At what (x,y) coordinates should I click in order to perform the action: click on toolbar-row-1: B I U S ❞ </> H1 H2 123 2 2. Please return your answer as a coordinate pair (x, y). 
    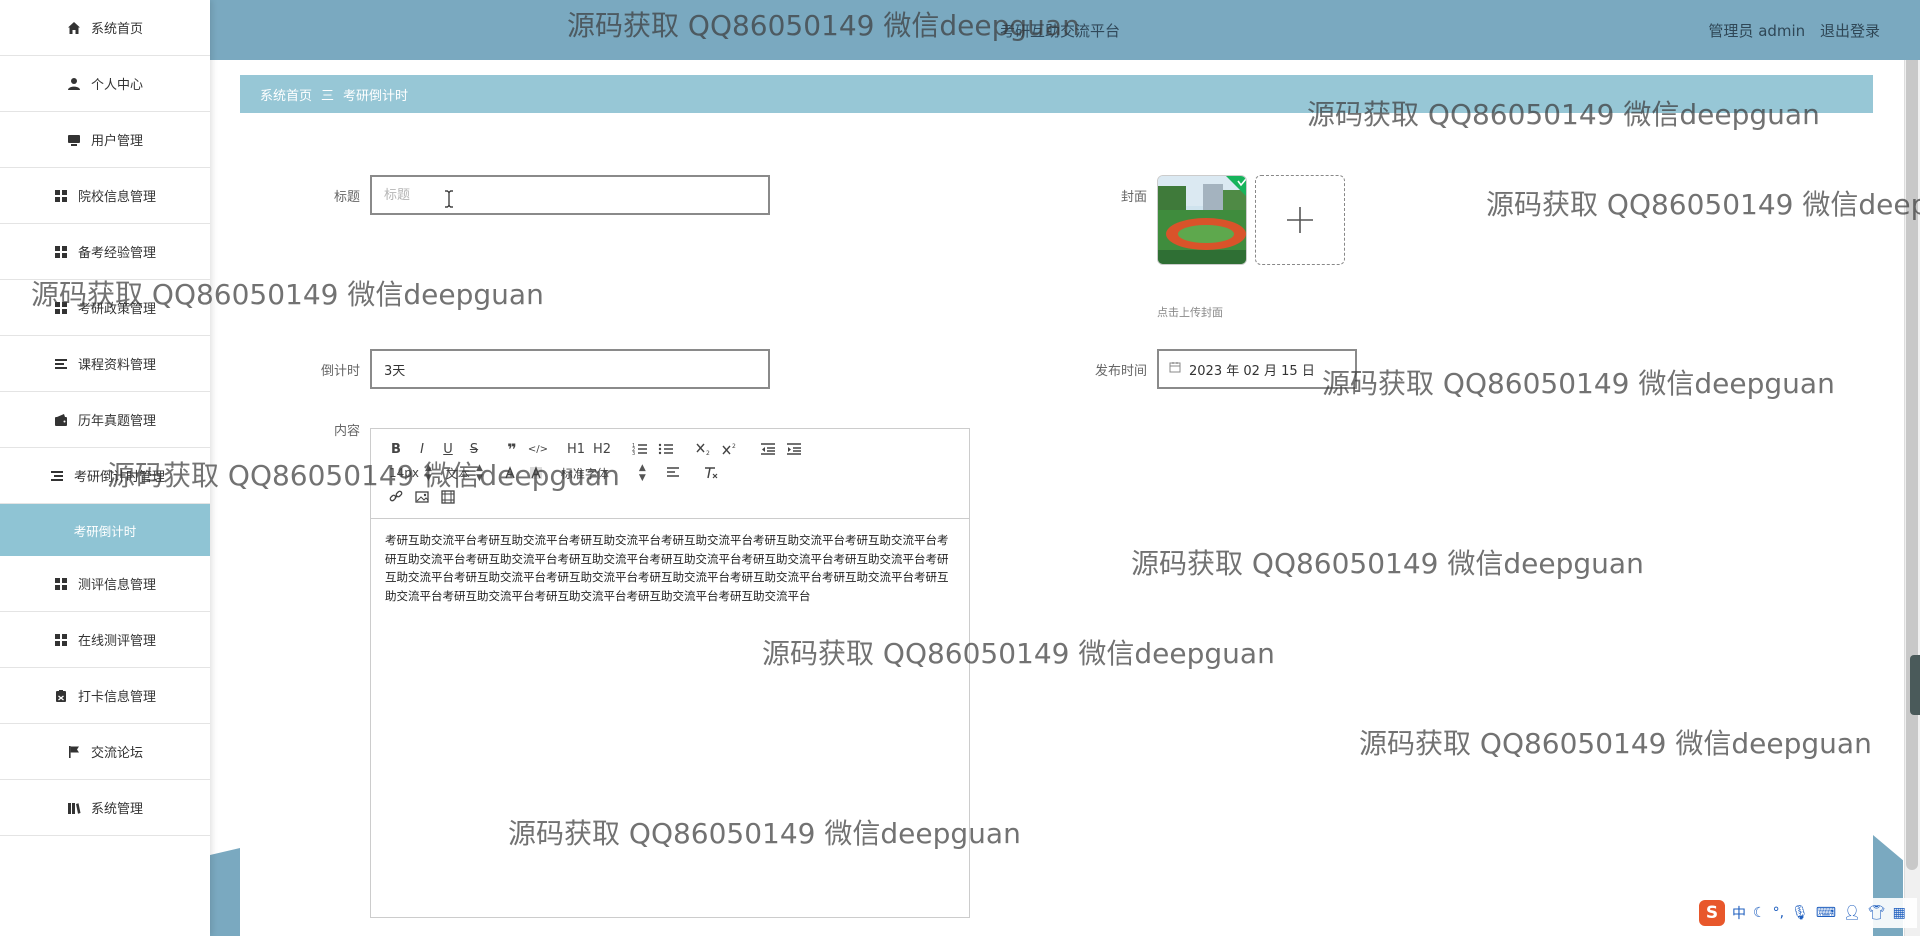
    Looking at the image, I should click on (670, 449).